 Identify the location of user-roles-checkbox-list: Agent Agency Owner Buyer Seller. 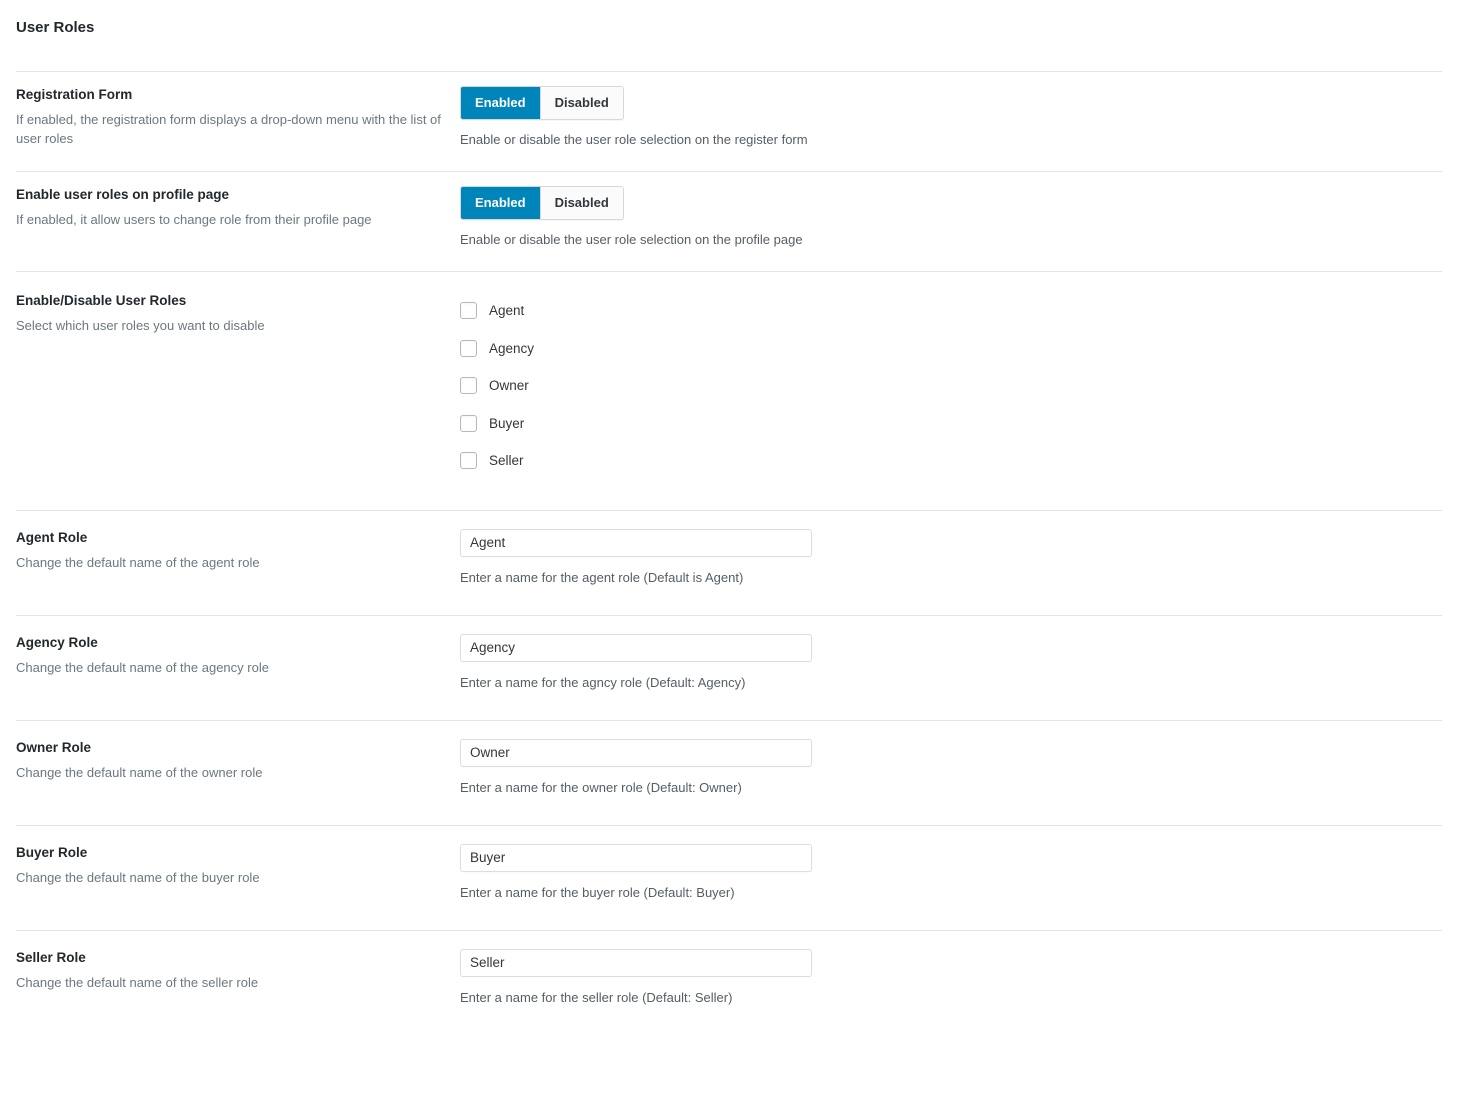
(959, 386).